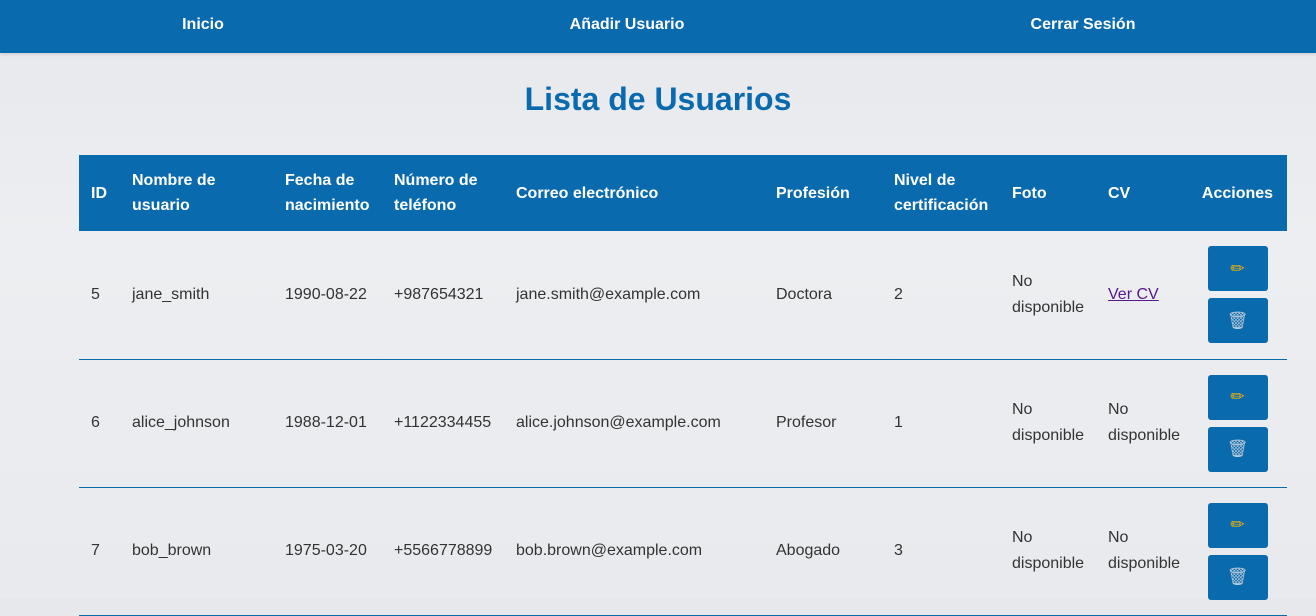 This screenshot has height=616, width=1316. Describe the element at coordinates (172, 550) in the screenshot. I see `cell-username: bob_brown` at that location.